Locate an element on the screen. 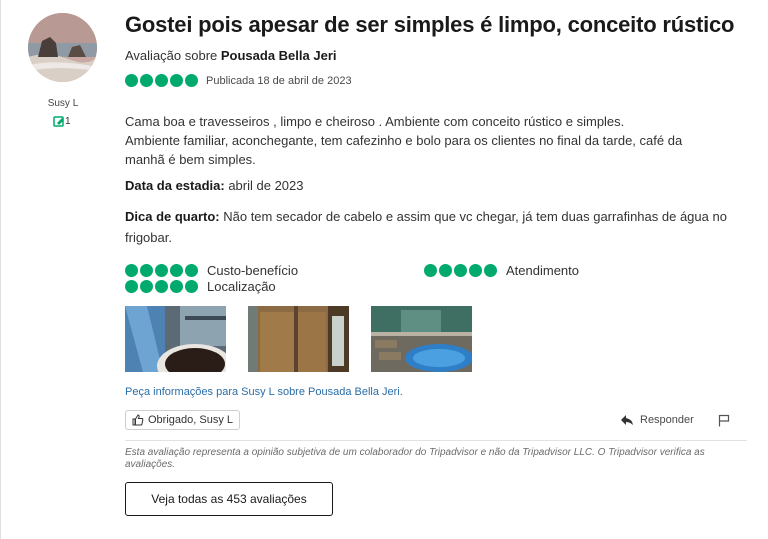 This screenshot has height=539, width=768. sub-rating-label: Localização is located at coordinates (241, 286).